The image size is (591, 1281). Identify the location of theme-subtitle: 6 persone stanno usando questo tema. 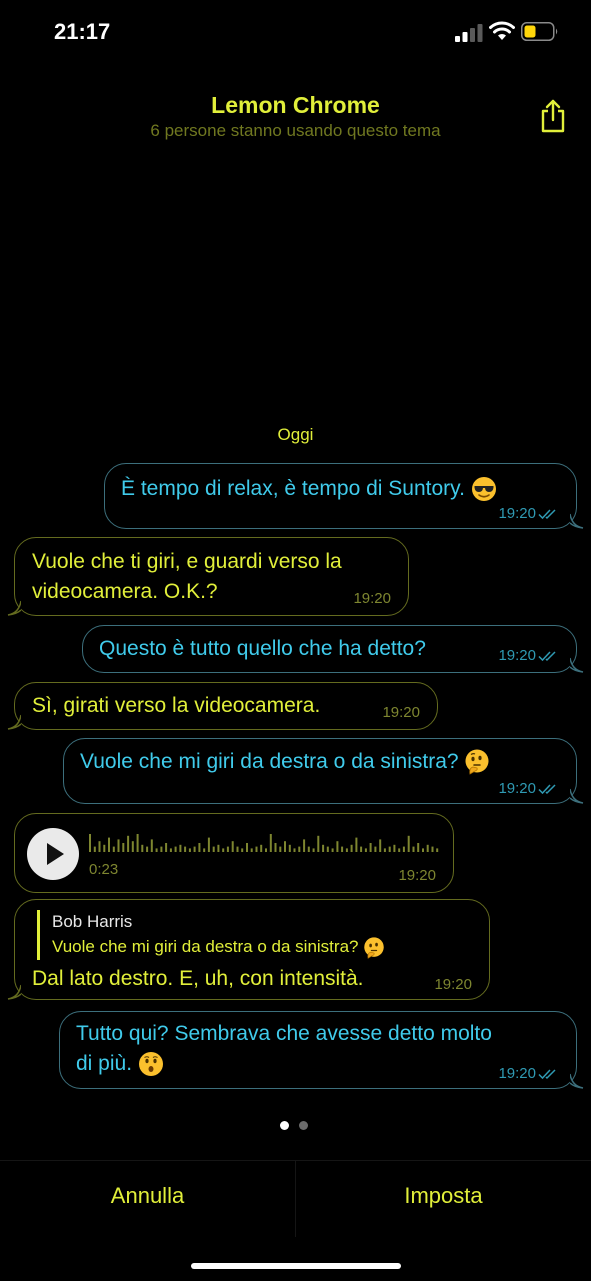
(295, 130).